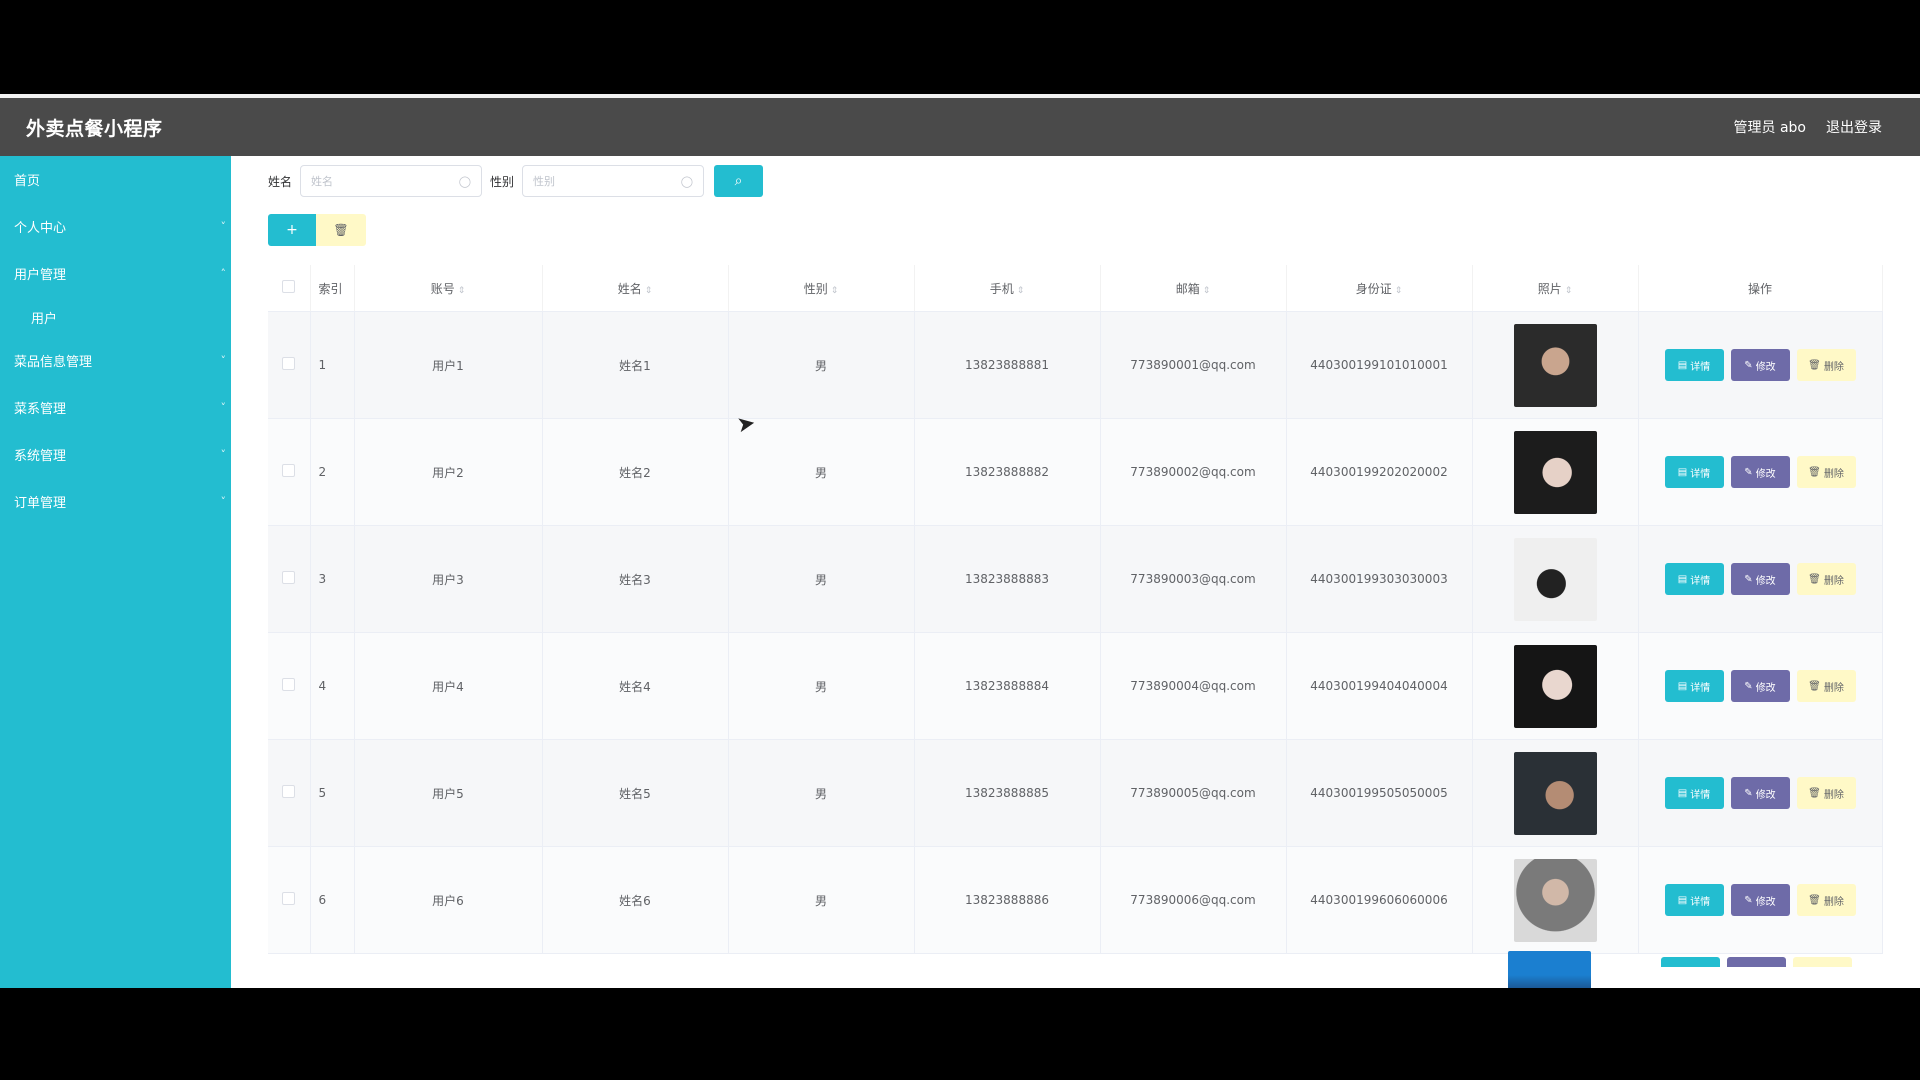 Image resolution: width=1920 pixels, height=1080 pixels. I want to click on detail-button-partial, so click(1690, 962).